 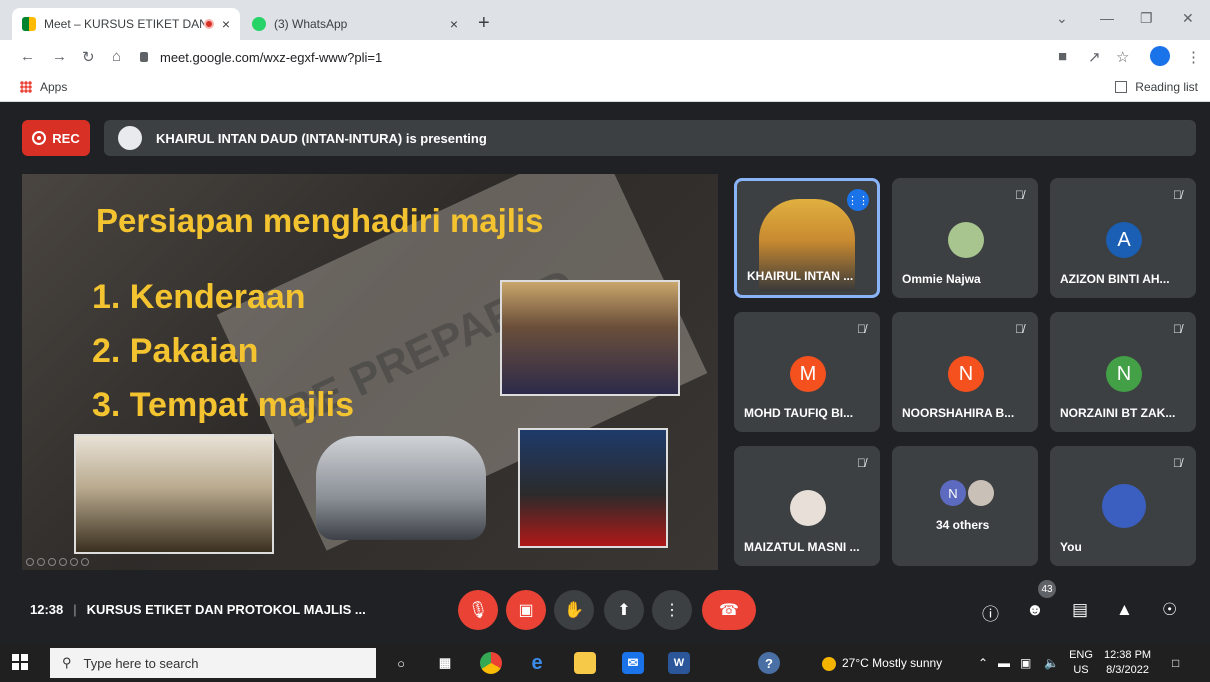 I want to click on presenter-avatar, so click(x=130, y=138).